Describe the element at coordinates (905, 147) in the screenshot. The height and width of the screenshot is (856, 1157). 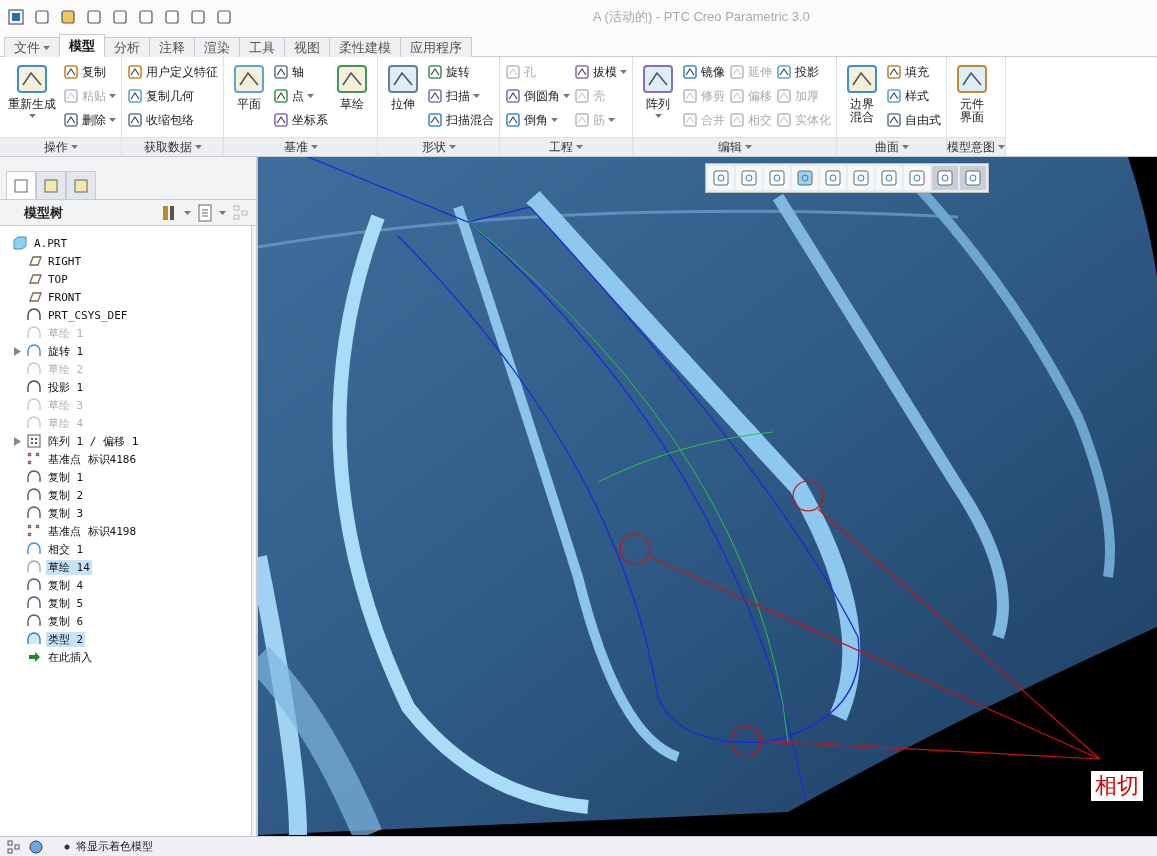
I see `caret-icon` at that location.